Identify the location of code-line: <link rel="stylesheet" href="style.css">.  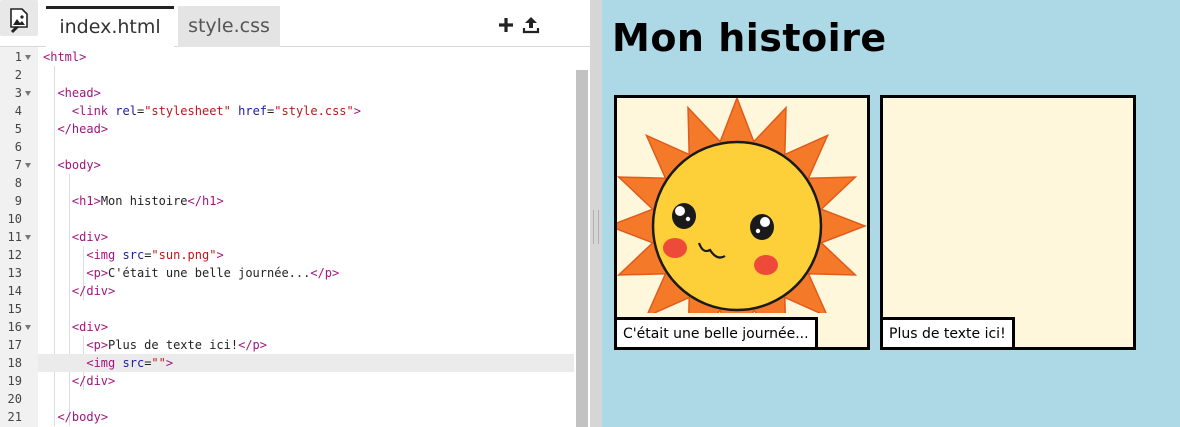
(306, 111).